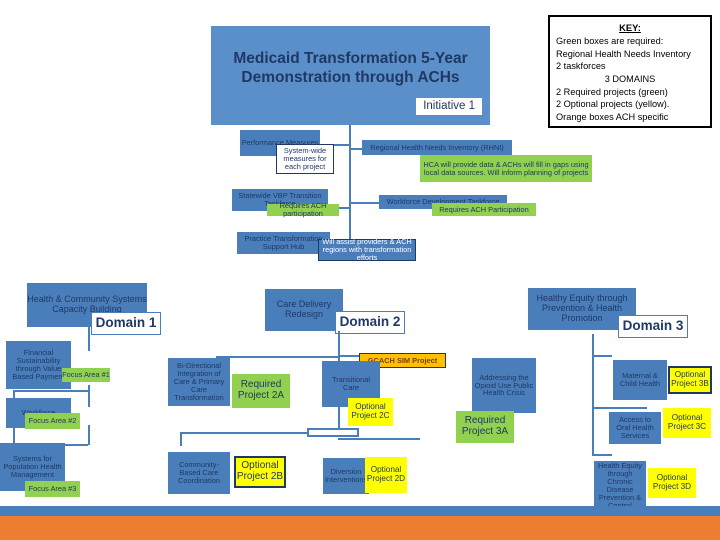  I want to click on domain-2-title-box: Care Delivery Redesign, so click(304, 310).